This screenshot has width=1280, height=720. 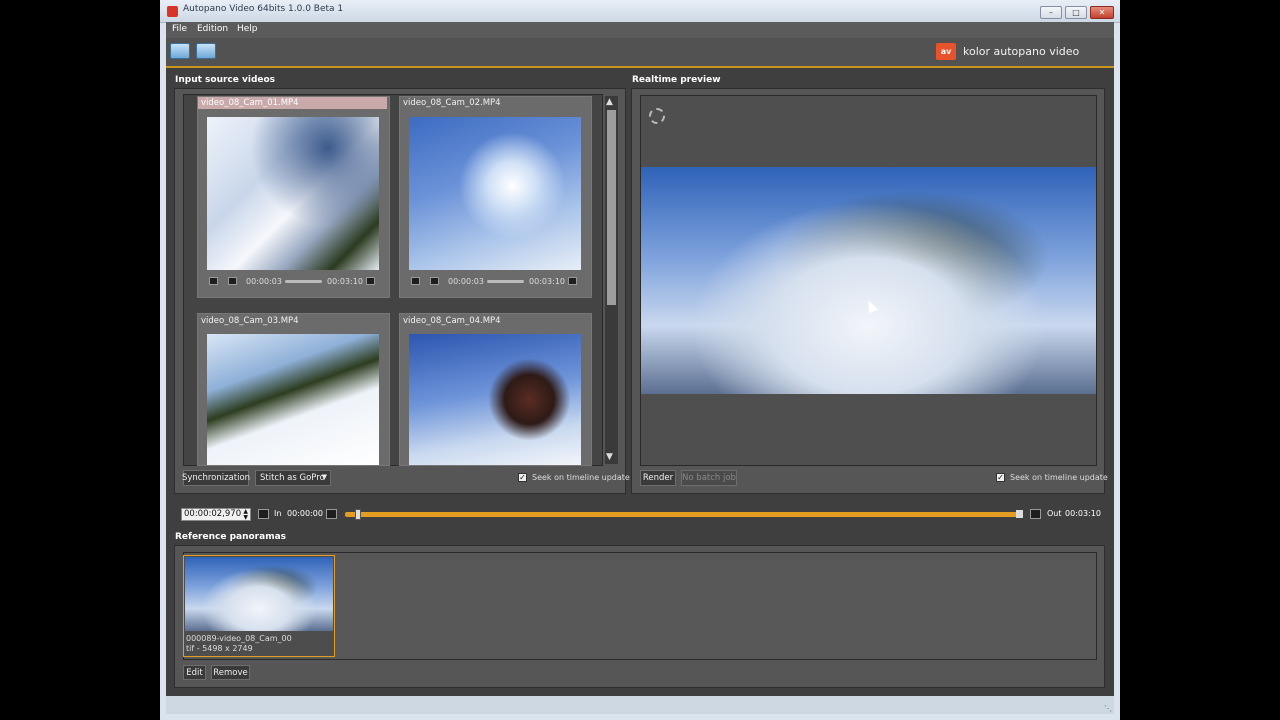 What do you see at coordinates (179, 29) in the screenshot?
I see `menu-file: File` at bounding box center [179, 29].